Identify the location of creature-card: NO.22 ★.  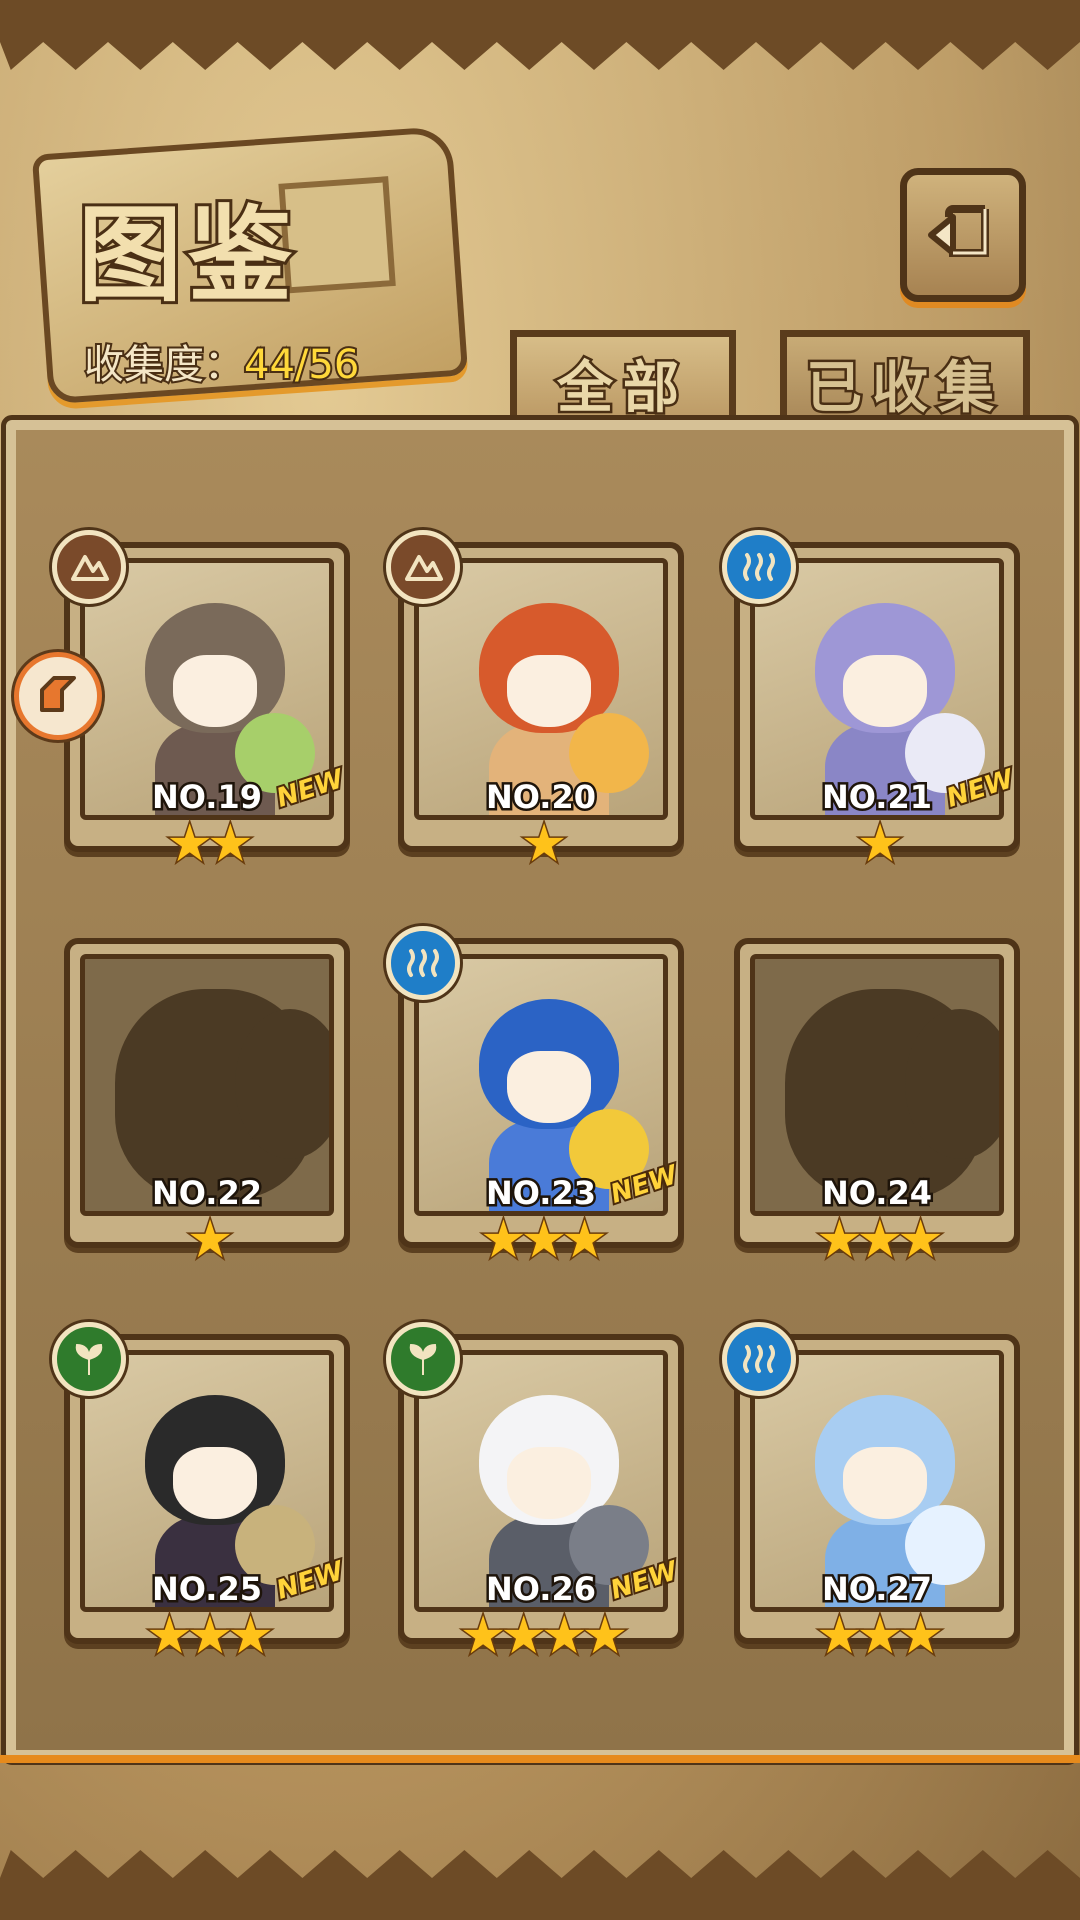
(207, 1105).